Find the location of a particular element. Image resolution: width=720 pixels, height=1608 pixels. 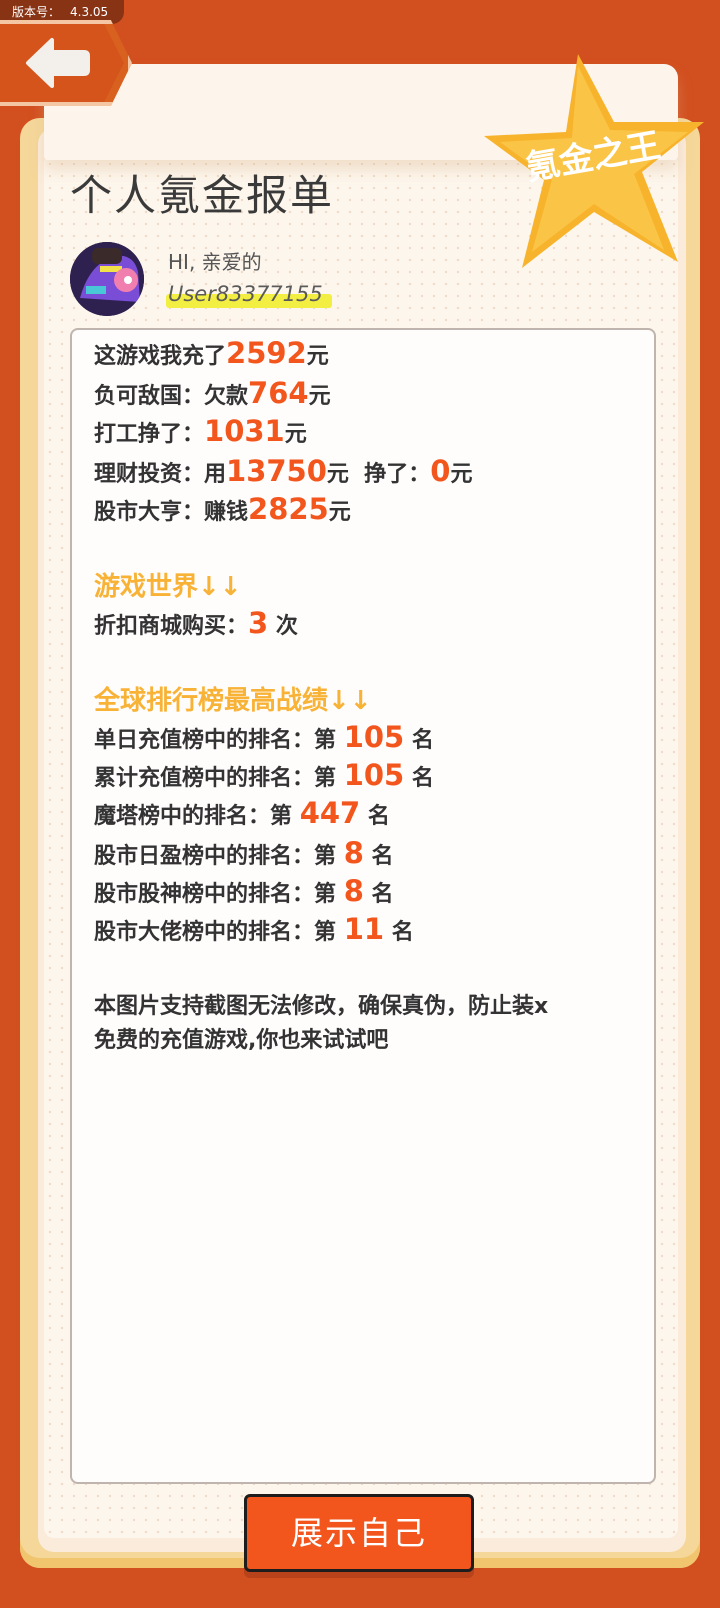

stat-work: 打工挣了：1031元 is located at coordinates (200, 431).